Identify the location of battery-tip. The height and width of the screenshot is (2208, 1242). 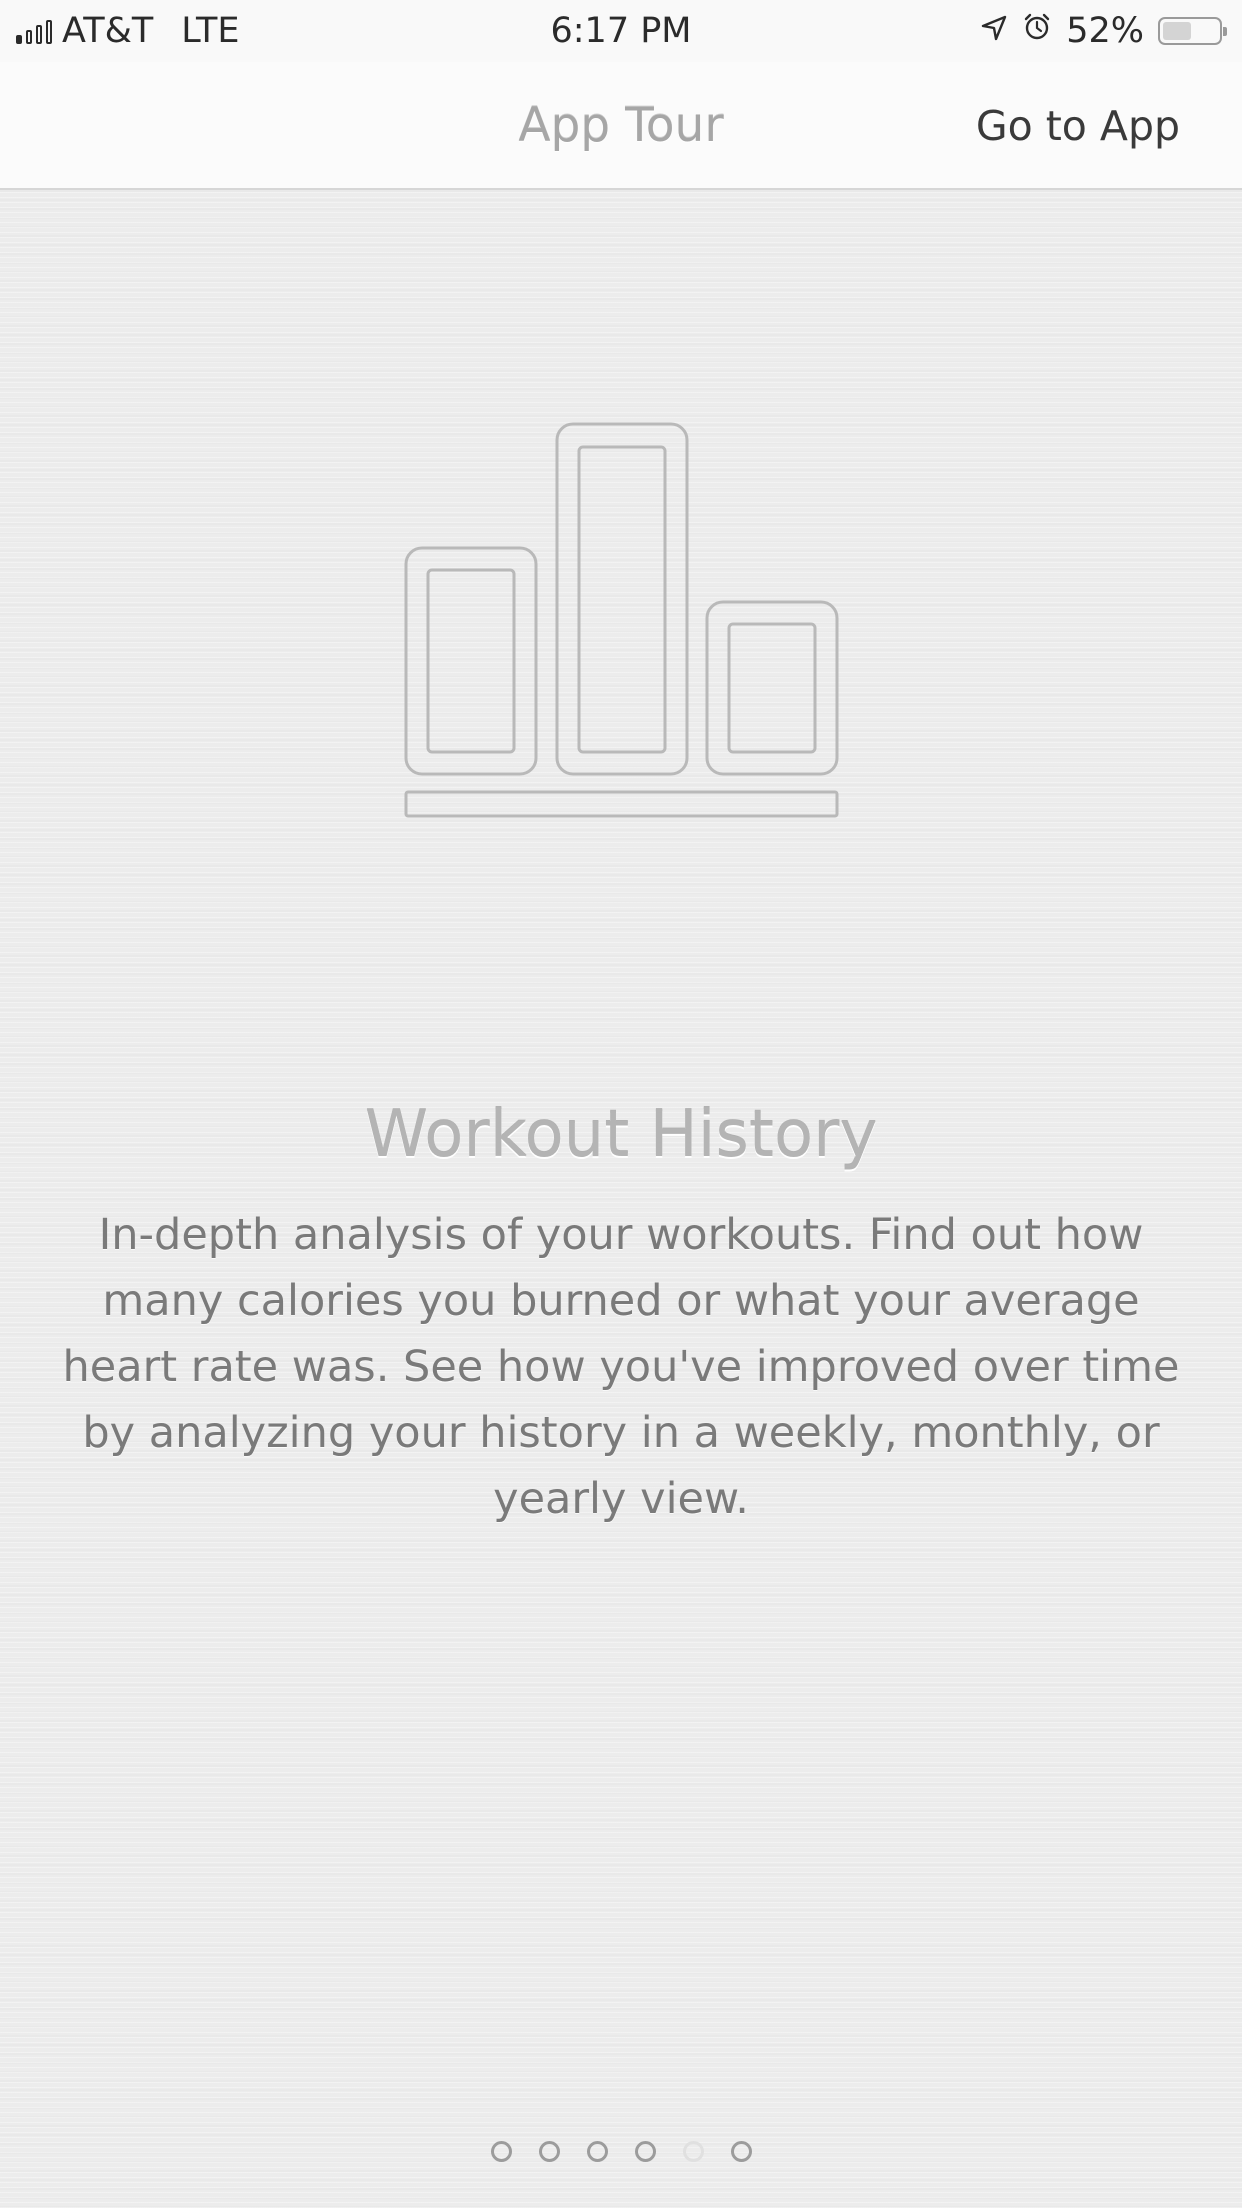
(1225, 31).